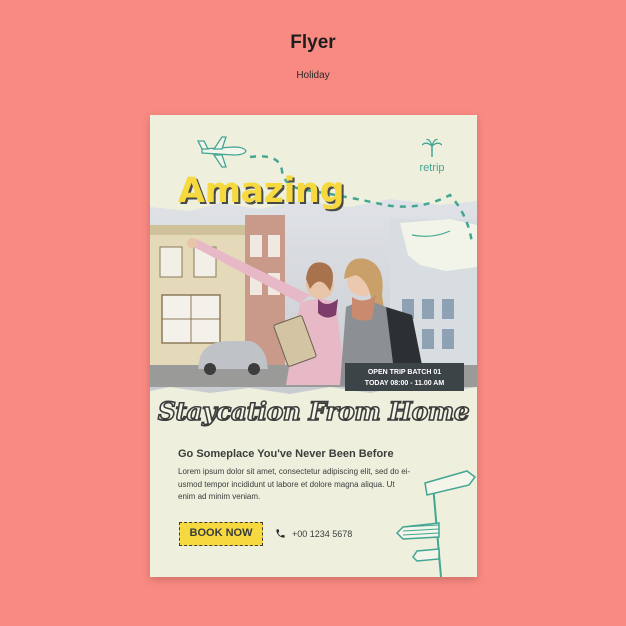 Image resolution: width=626 pixels, height=626 pixels. Describe the element at coordinates (432, 168) in the screenshot. I see `brand-name: retrip` at that location.